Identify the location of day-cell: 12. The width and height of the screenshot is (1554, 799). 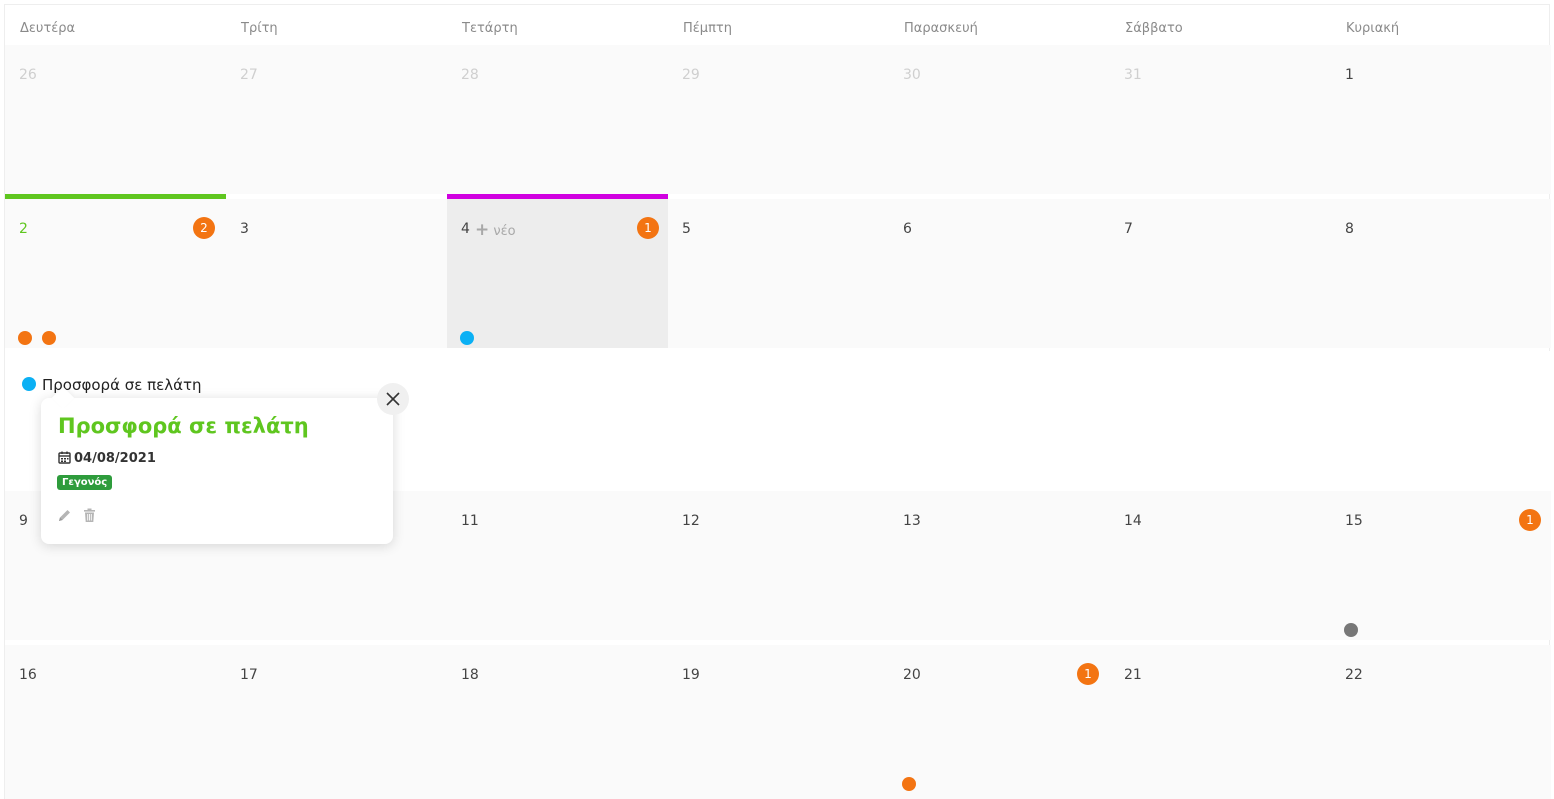
(778, 565).